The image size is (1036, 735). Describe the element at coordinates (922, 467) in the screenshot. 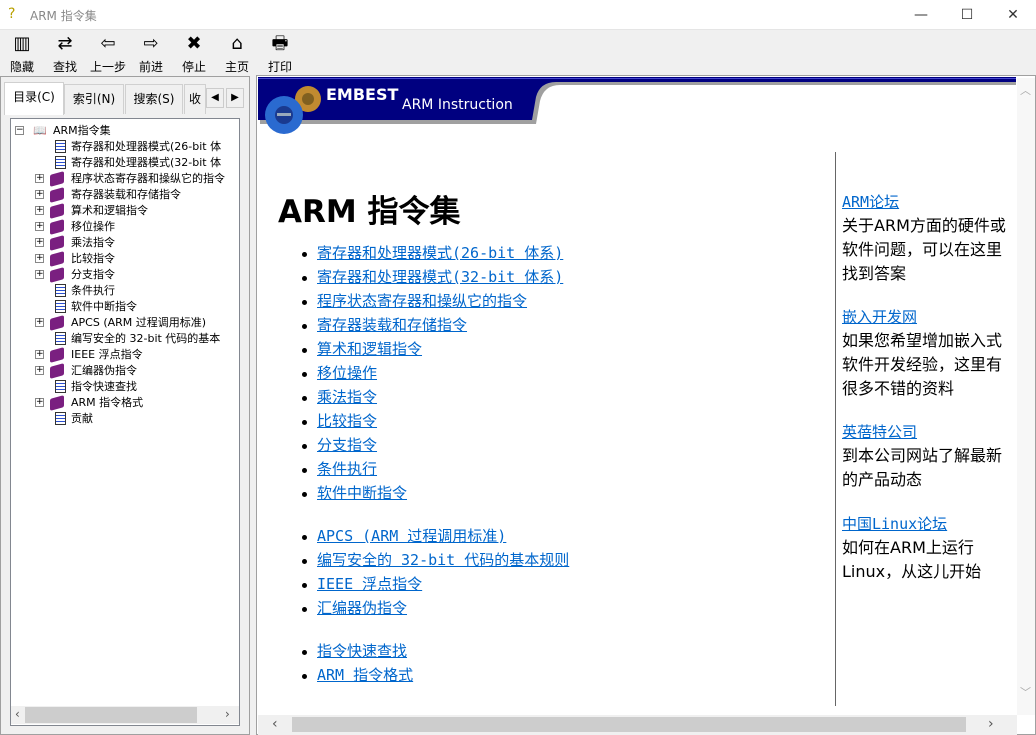

I see `sidebar-description: 到本公司网站了解最新的产品动态` at that location.